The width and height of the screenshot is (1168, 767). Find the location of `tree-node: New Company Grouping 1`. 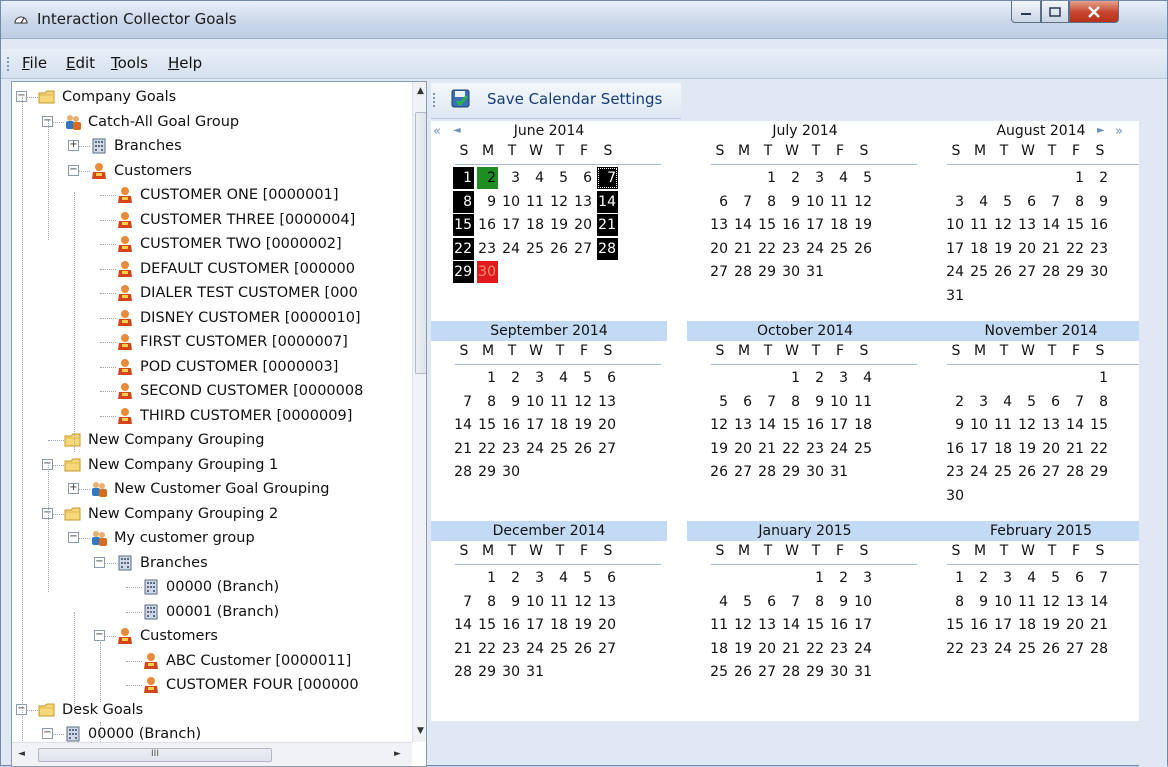

tree-node: New Company Grouping 1 is located at coordinates (171, 465).